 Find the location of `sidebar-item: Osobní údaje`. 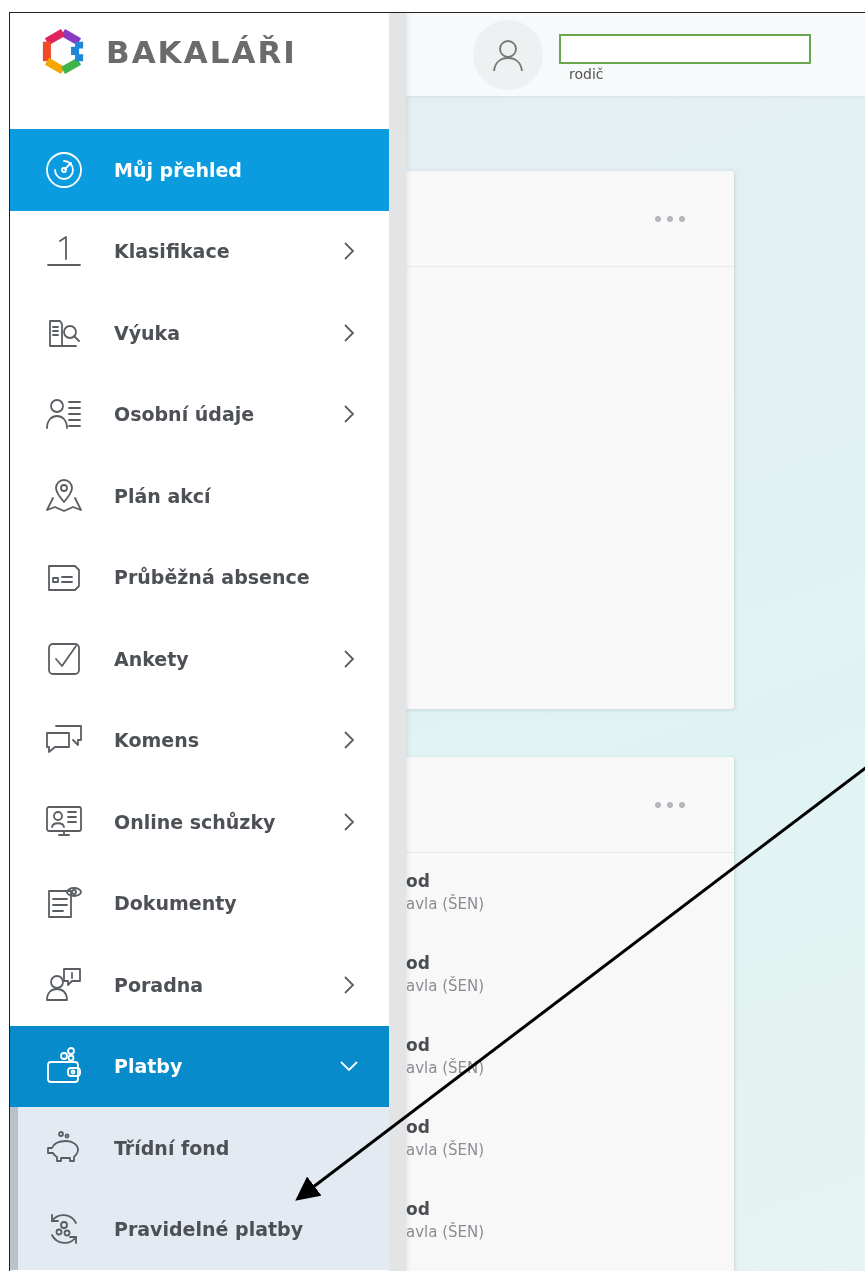

sidebar-item: Osobní údaje is located at coordinates (199, 414).